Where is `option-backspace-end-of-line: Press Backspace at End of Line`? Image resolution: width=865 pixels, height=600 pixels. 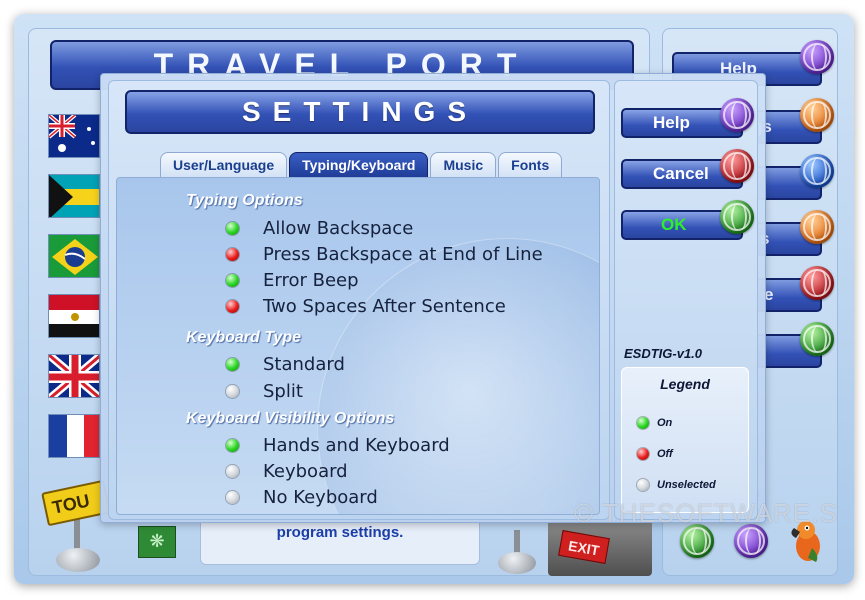
option-backspace-end-of-line: Press Backspace at End of Line is located at coordinates (384, 254).